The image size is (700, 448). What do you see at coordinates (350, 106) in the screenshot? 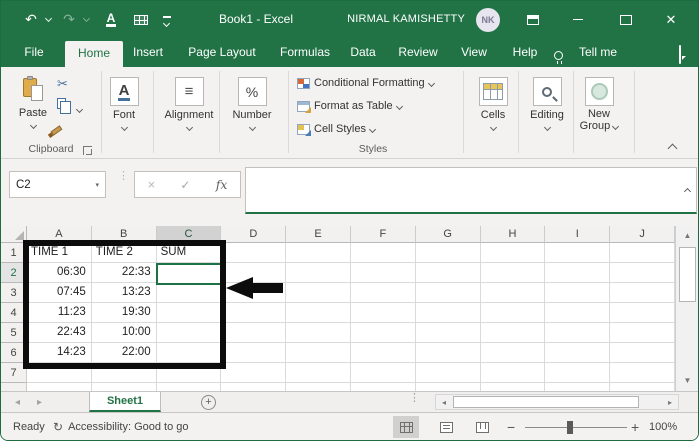
I see `format-as-table-button: Format as Table` at bounding box center [350, 106].